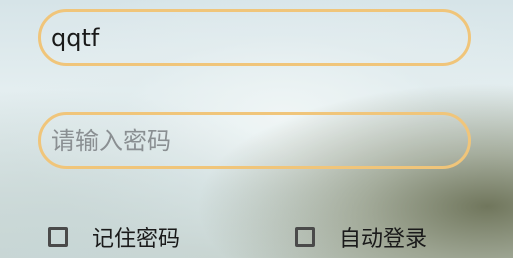  I want to click on remember-password-checkbox, so click(58, 237).